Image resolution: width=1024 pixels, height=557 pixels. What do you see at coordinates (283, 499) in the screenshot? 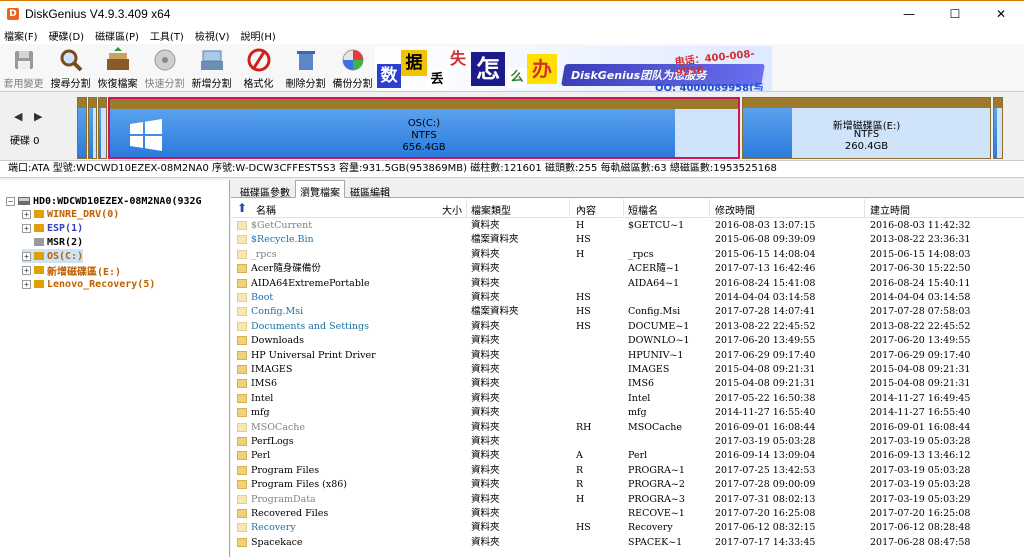
I see `file-name: ProgramData` at bounding box center [283, 499].